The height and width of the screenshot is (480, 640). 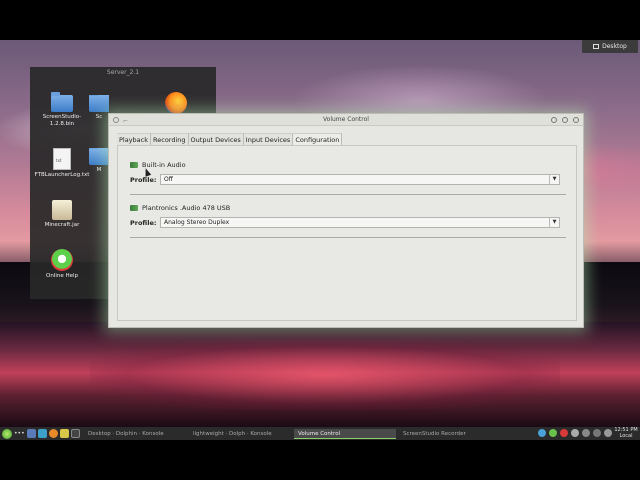 I want to click on terminal-icon, so click(x=75, y=433).